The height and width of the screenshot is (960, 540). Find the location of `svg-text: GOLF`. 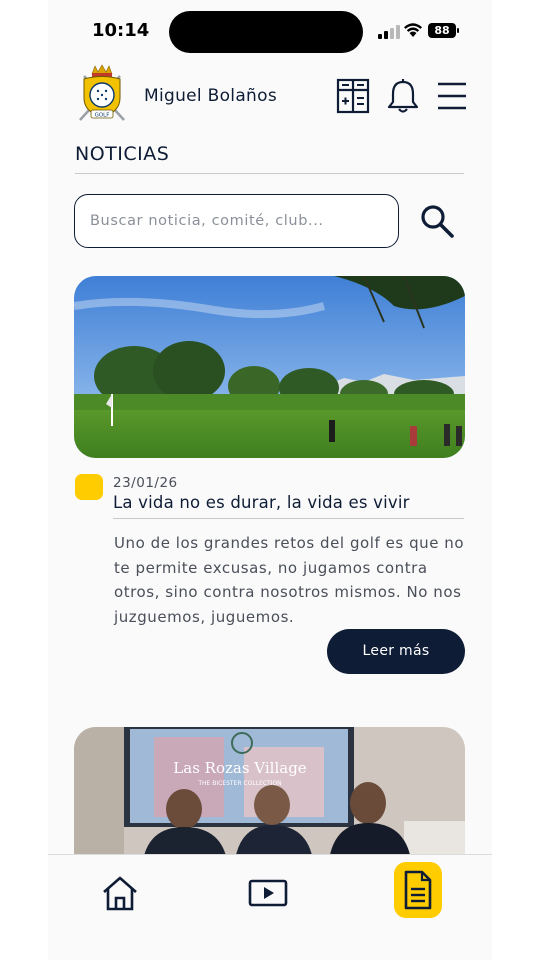

svg-text: GOLF is located at coordinates (102, 116).